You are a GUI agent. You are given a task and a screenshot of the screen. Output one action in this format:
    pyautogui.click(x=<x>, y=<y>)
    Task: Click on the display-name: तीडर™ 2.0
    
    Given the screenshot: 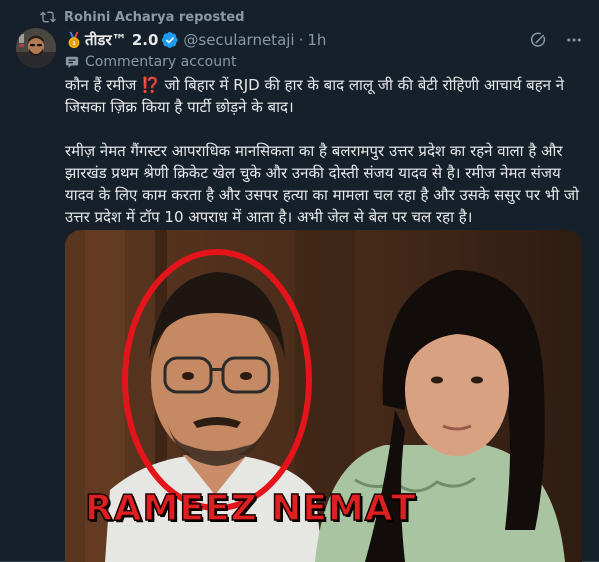 What is the action you would take?
    pyautogui.click(x=121, y=40)
    